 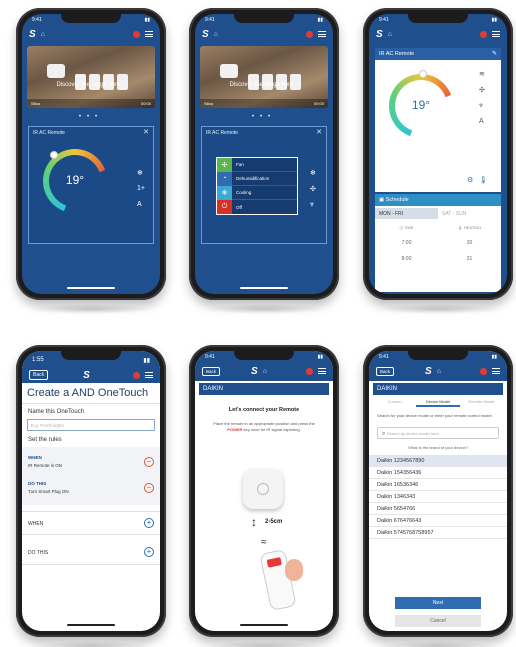 I want to click on schedule-row: 8:00 21, so click(x=438, y=259).